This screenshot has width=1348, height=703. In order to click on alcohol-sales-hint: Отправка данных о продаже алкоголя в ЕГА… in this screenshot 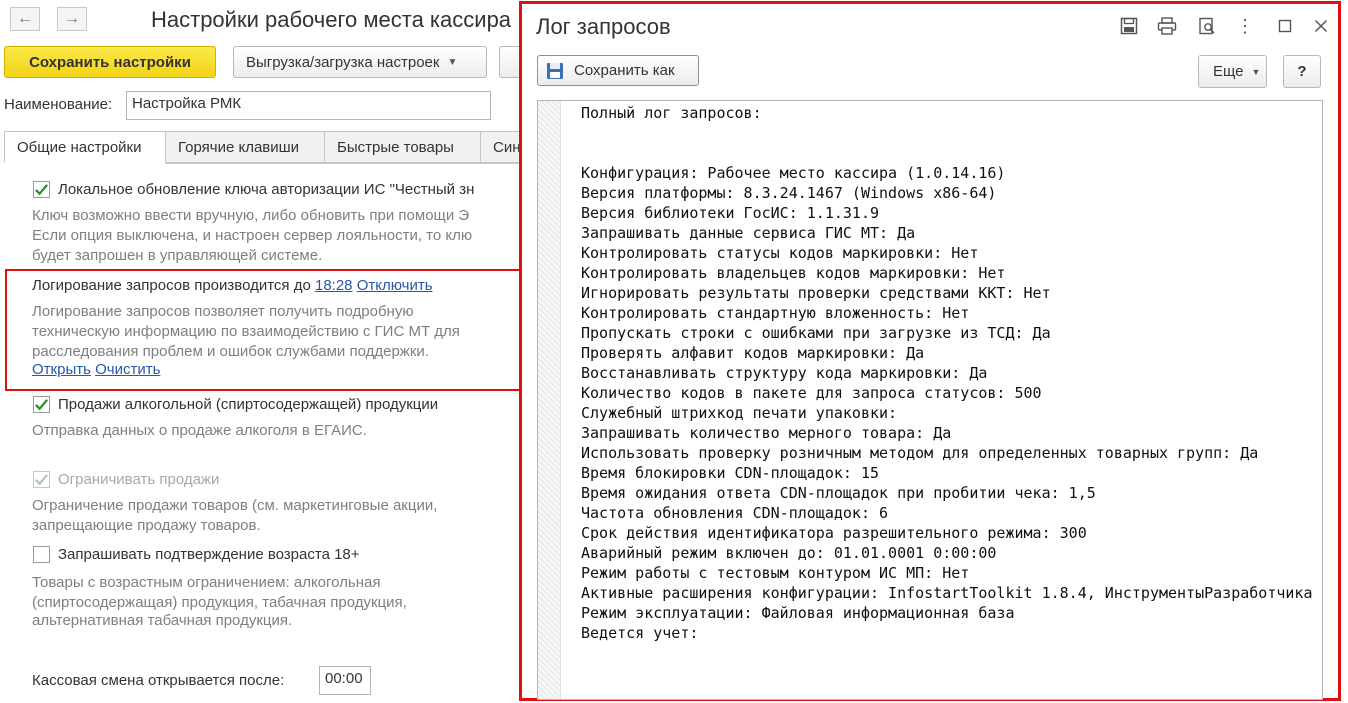, I will do `click(199, 430)`.